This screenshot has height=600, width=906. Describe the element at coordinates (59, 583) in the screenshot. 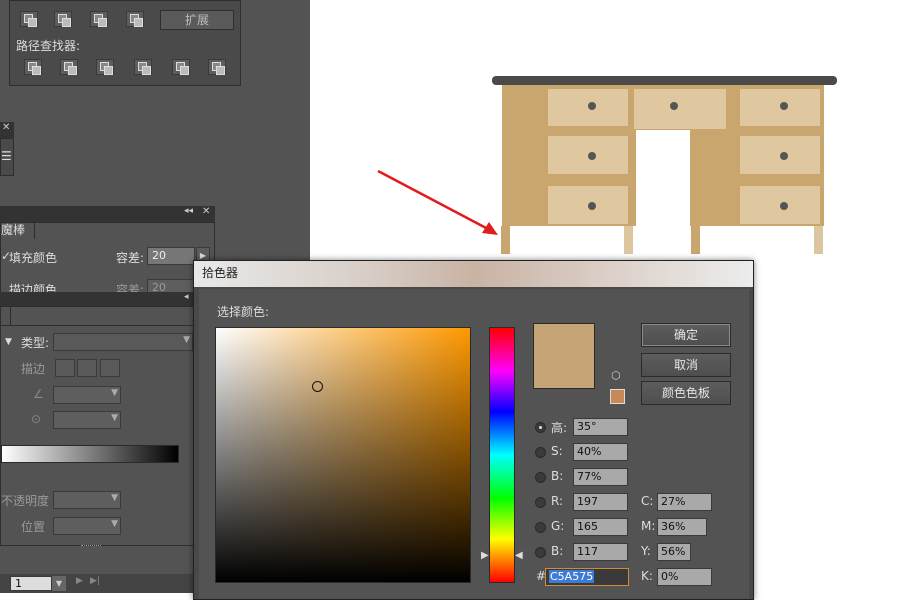

I see `page-dropdown-icon: ▼` at that location.